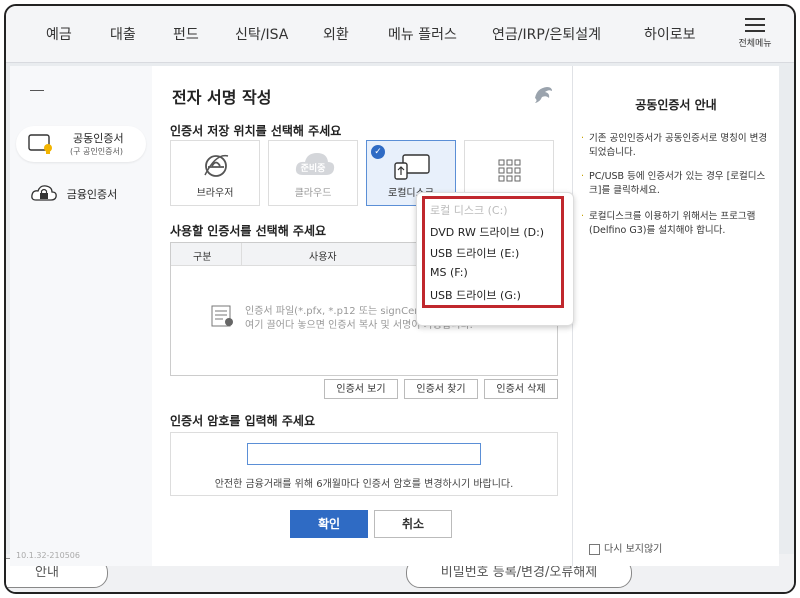 The image size is (800, 598). I want to click on view-cert-button: 인증서 보기, so click(361, 389).